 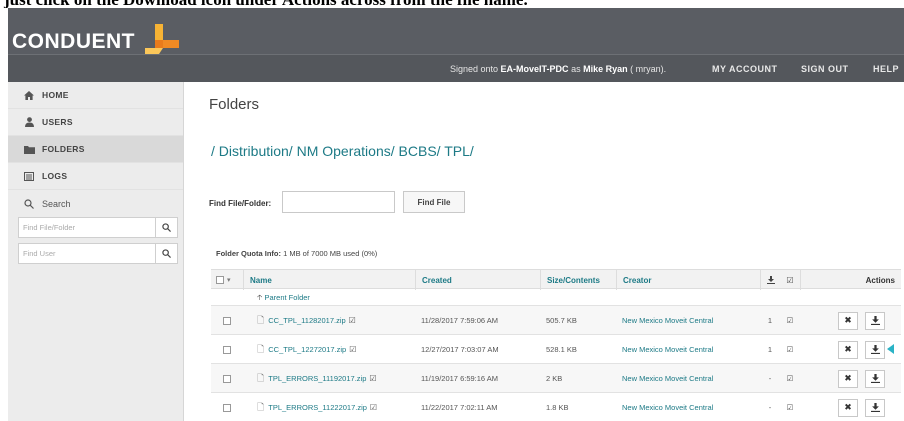 I want to click on user-icon, so click(x=29, y=122).